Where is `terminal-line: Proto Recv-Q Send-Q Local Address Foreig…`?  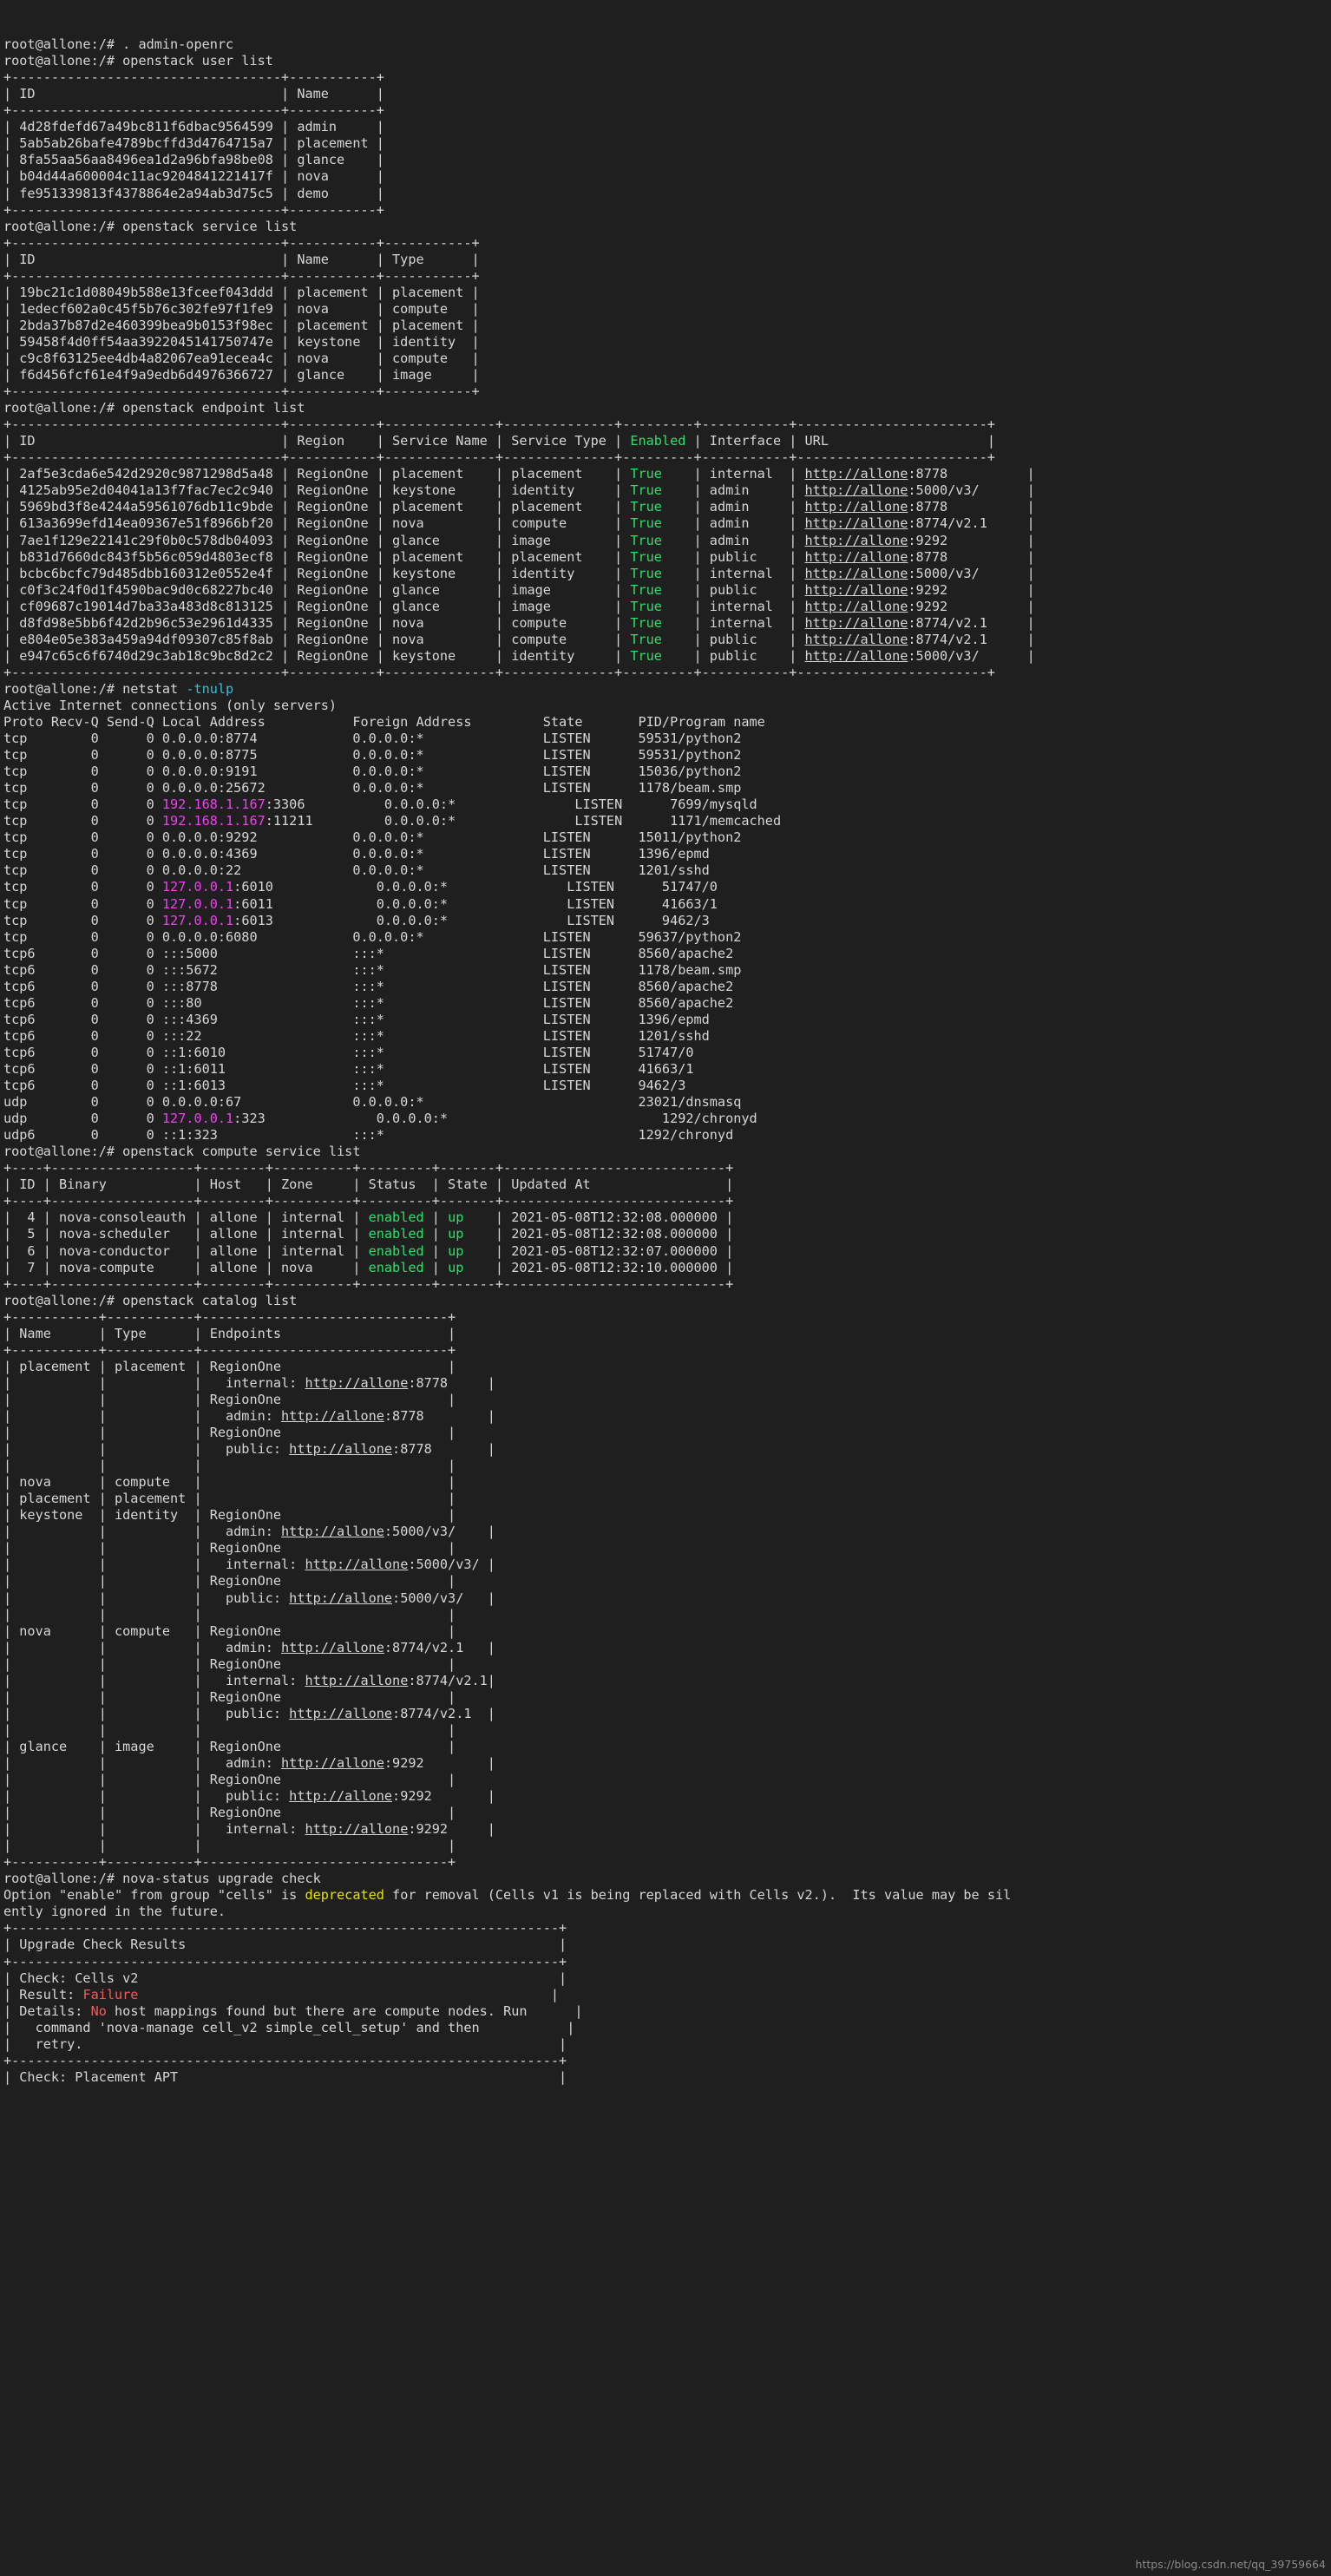 terminal-line: Proto Recv-Q Send-Q Local Address Foreig… is located at coordinates (667, 722).